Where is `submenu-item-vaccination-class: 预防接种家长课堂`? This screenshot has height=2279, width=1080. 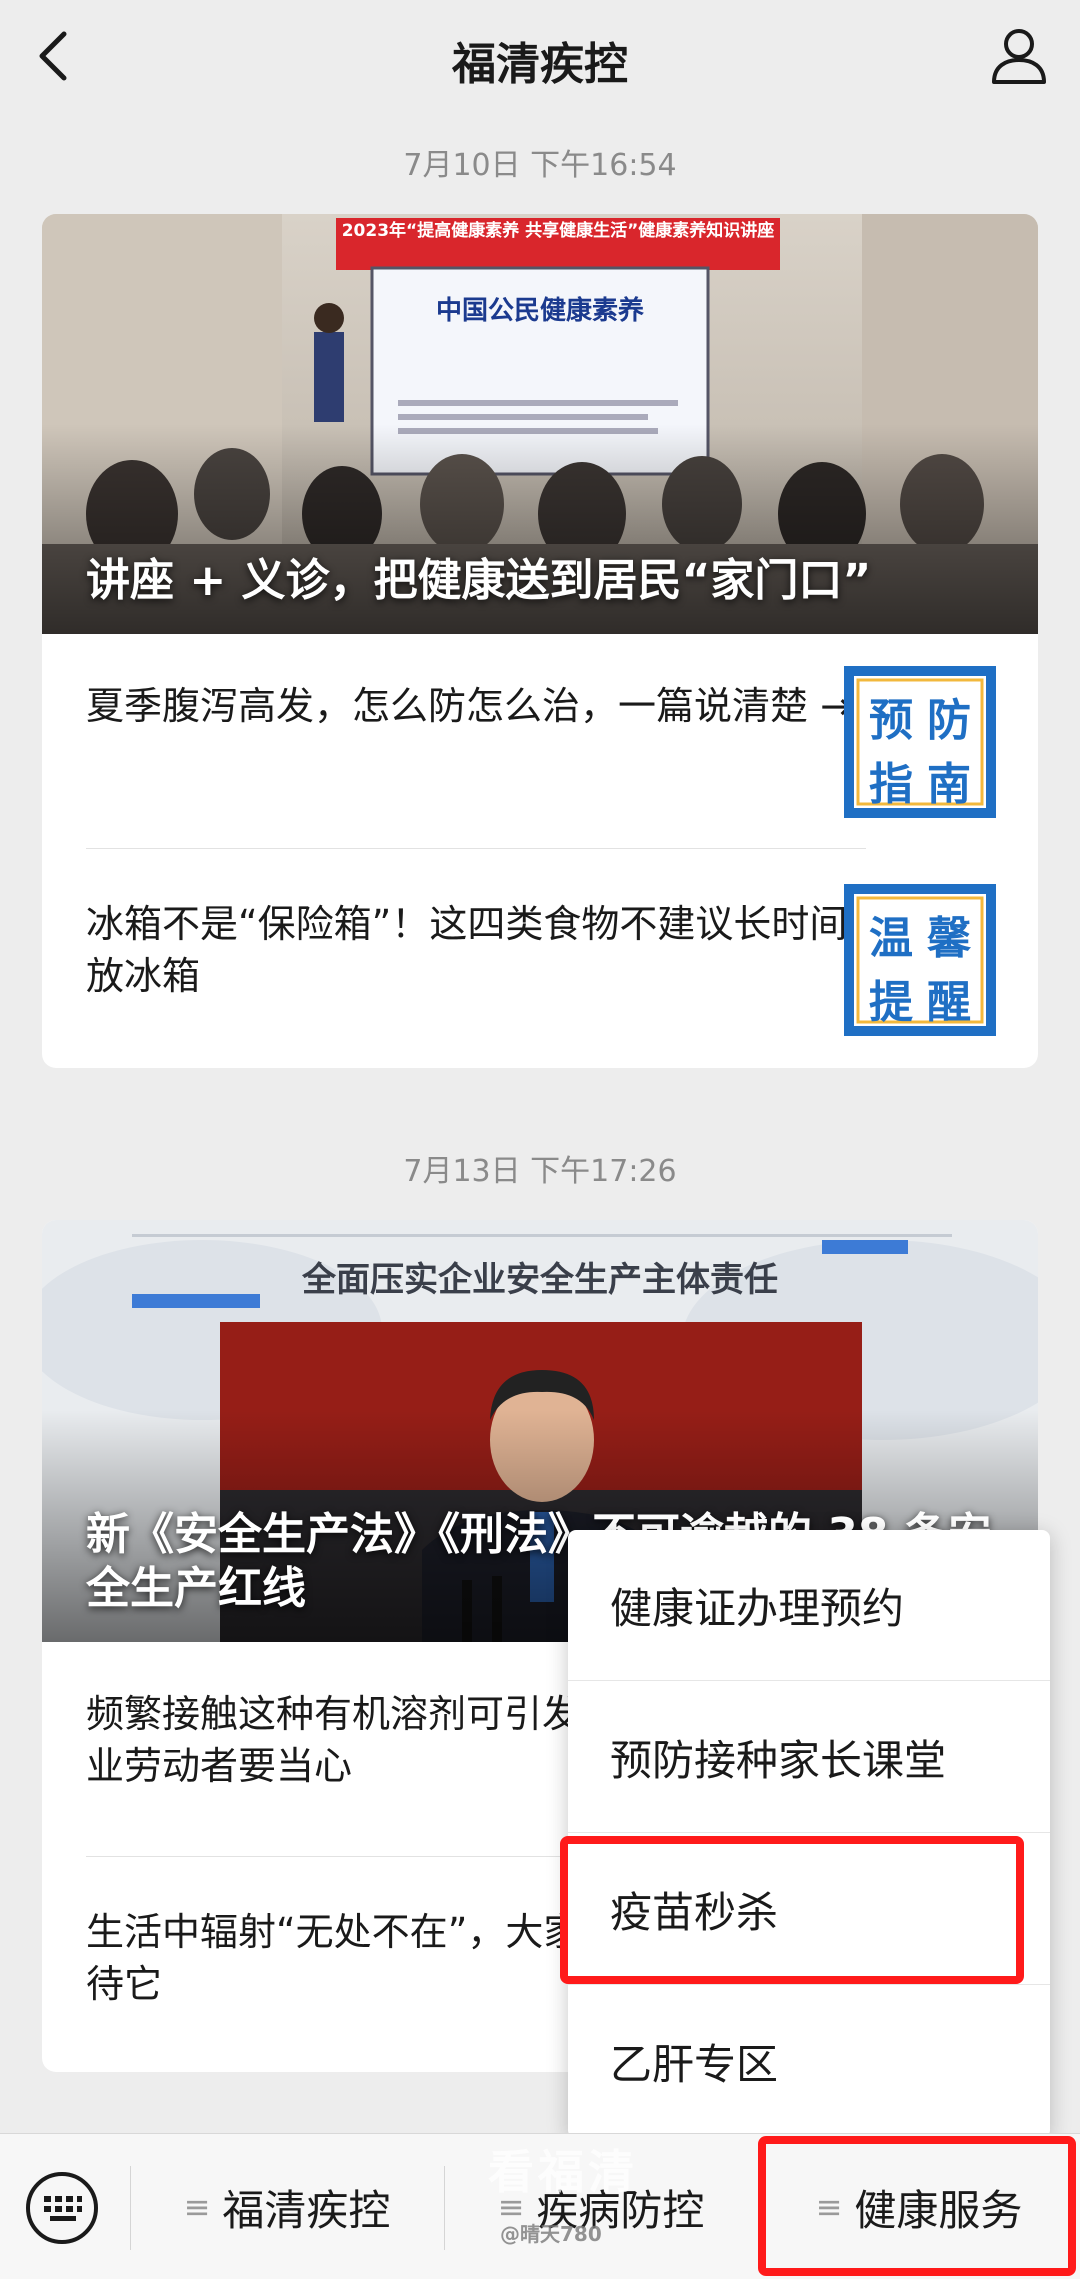 submenu-item-vaccination-class: 预防接种家长课堂 is located at coordinates (809, 1757).